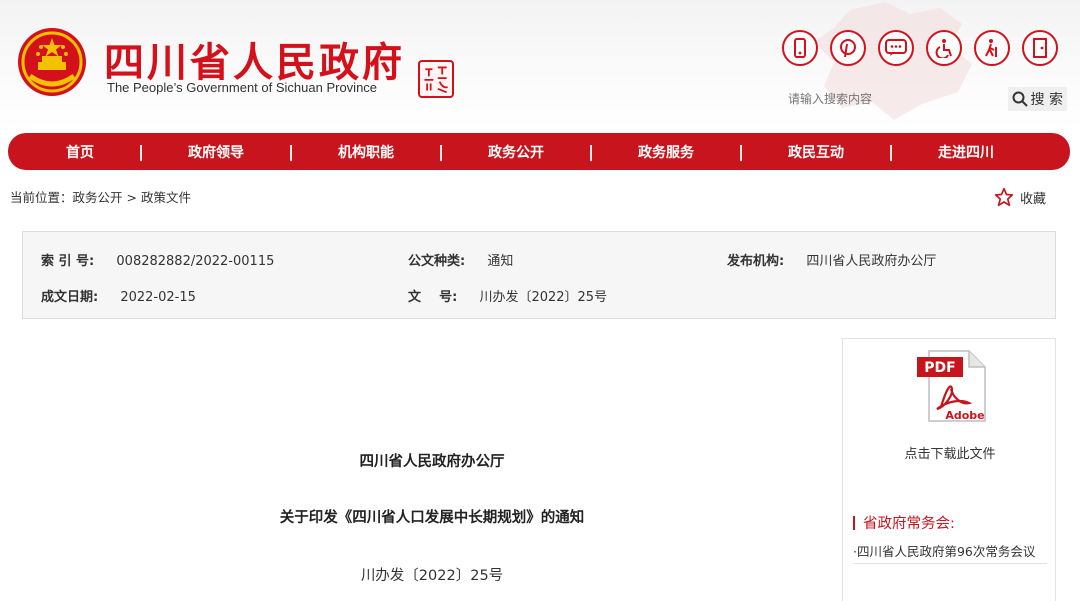  I want to click on search-bar: 搜 索, so click(924, 99).